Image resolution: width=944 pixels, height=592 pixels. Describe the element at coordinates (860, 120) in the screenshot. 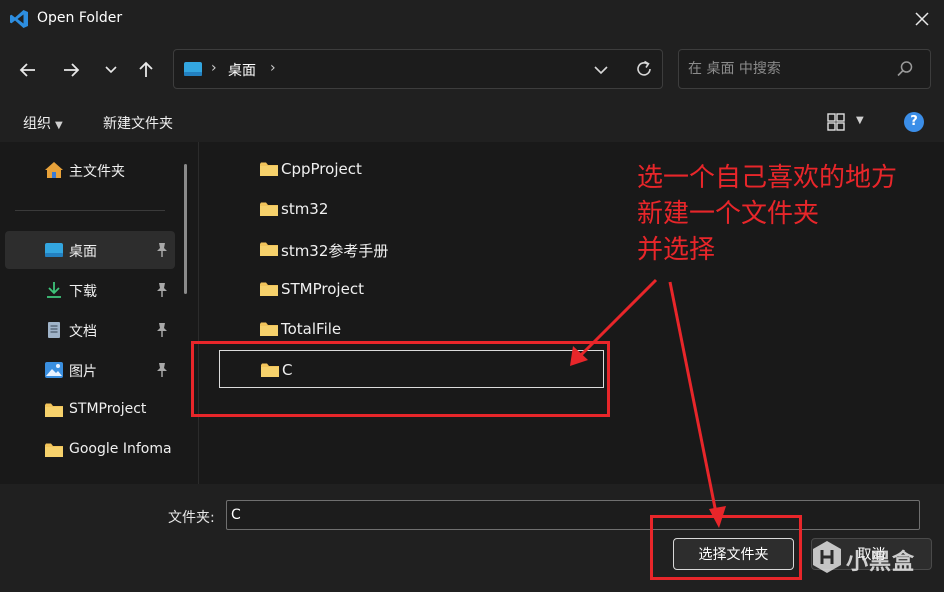

I see `view-menu-caret-icon: ▼` at that location.